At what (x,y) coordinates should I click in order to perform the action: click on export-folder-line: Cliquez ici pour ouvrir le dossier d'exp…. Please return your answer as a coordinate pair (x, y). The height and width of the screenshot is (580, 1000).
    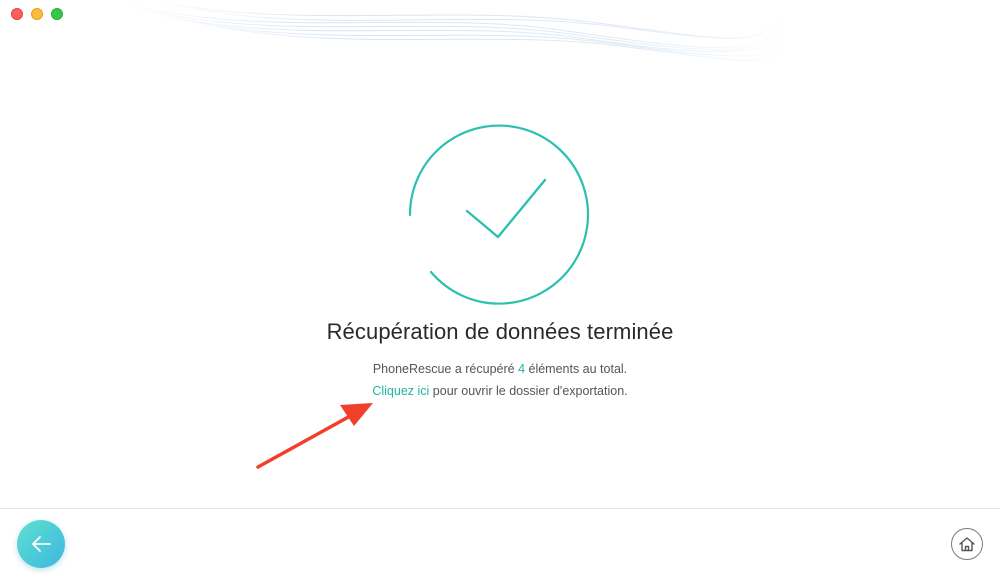
    Looking at the image, I should click on (500, 391).